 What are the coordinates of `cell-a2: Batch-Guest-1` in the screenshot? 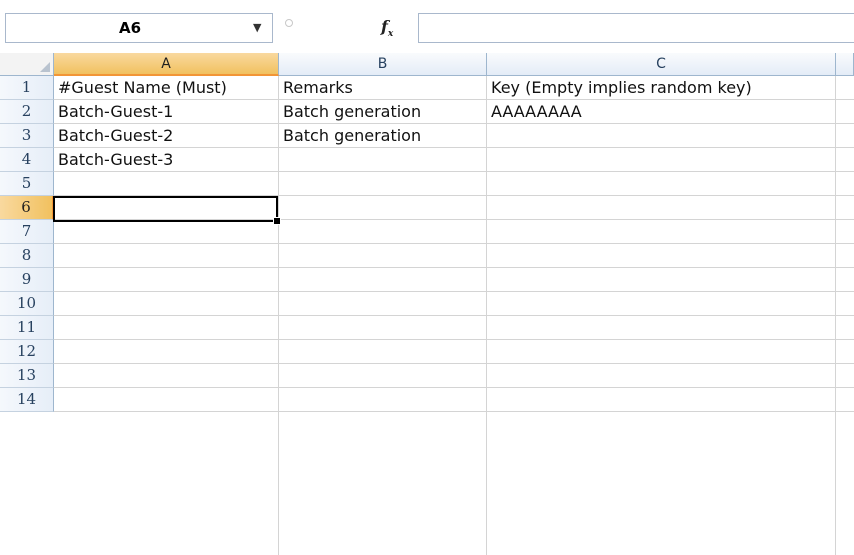 It's located at (113, 112).